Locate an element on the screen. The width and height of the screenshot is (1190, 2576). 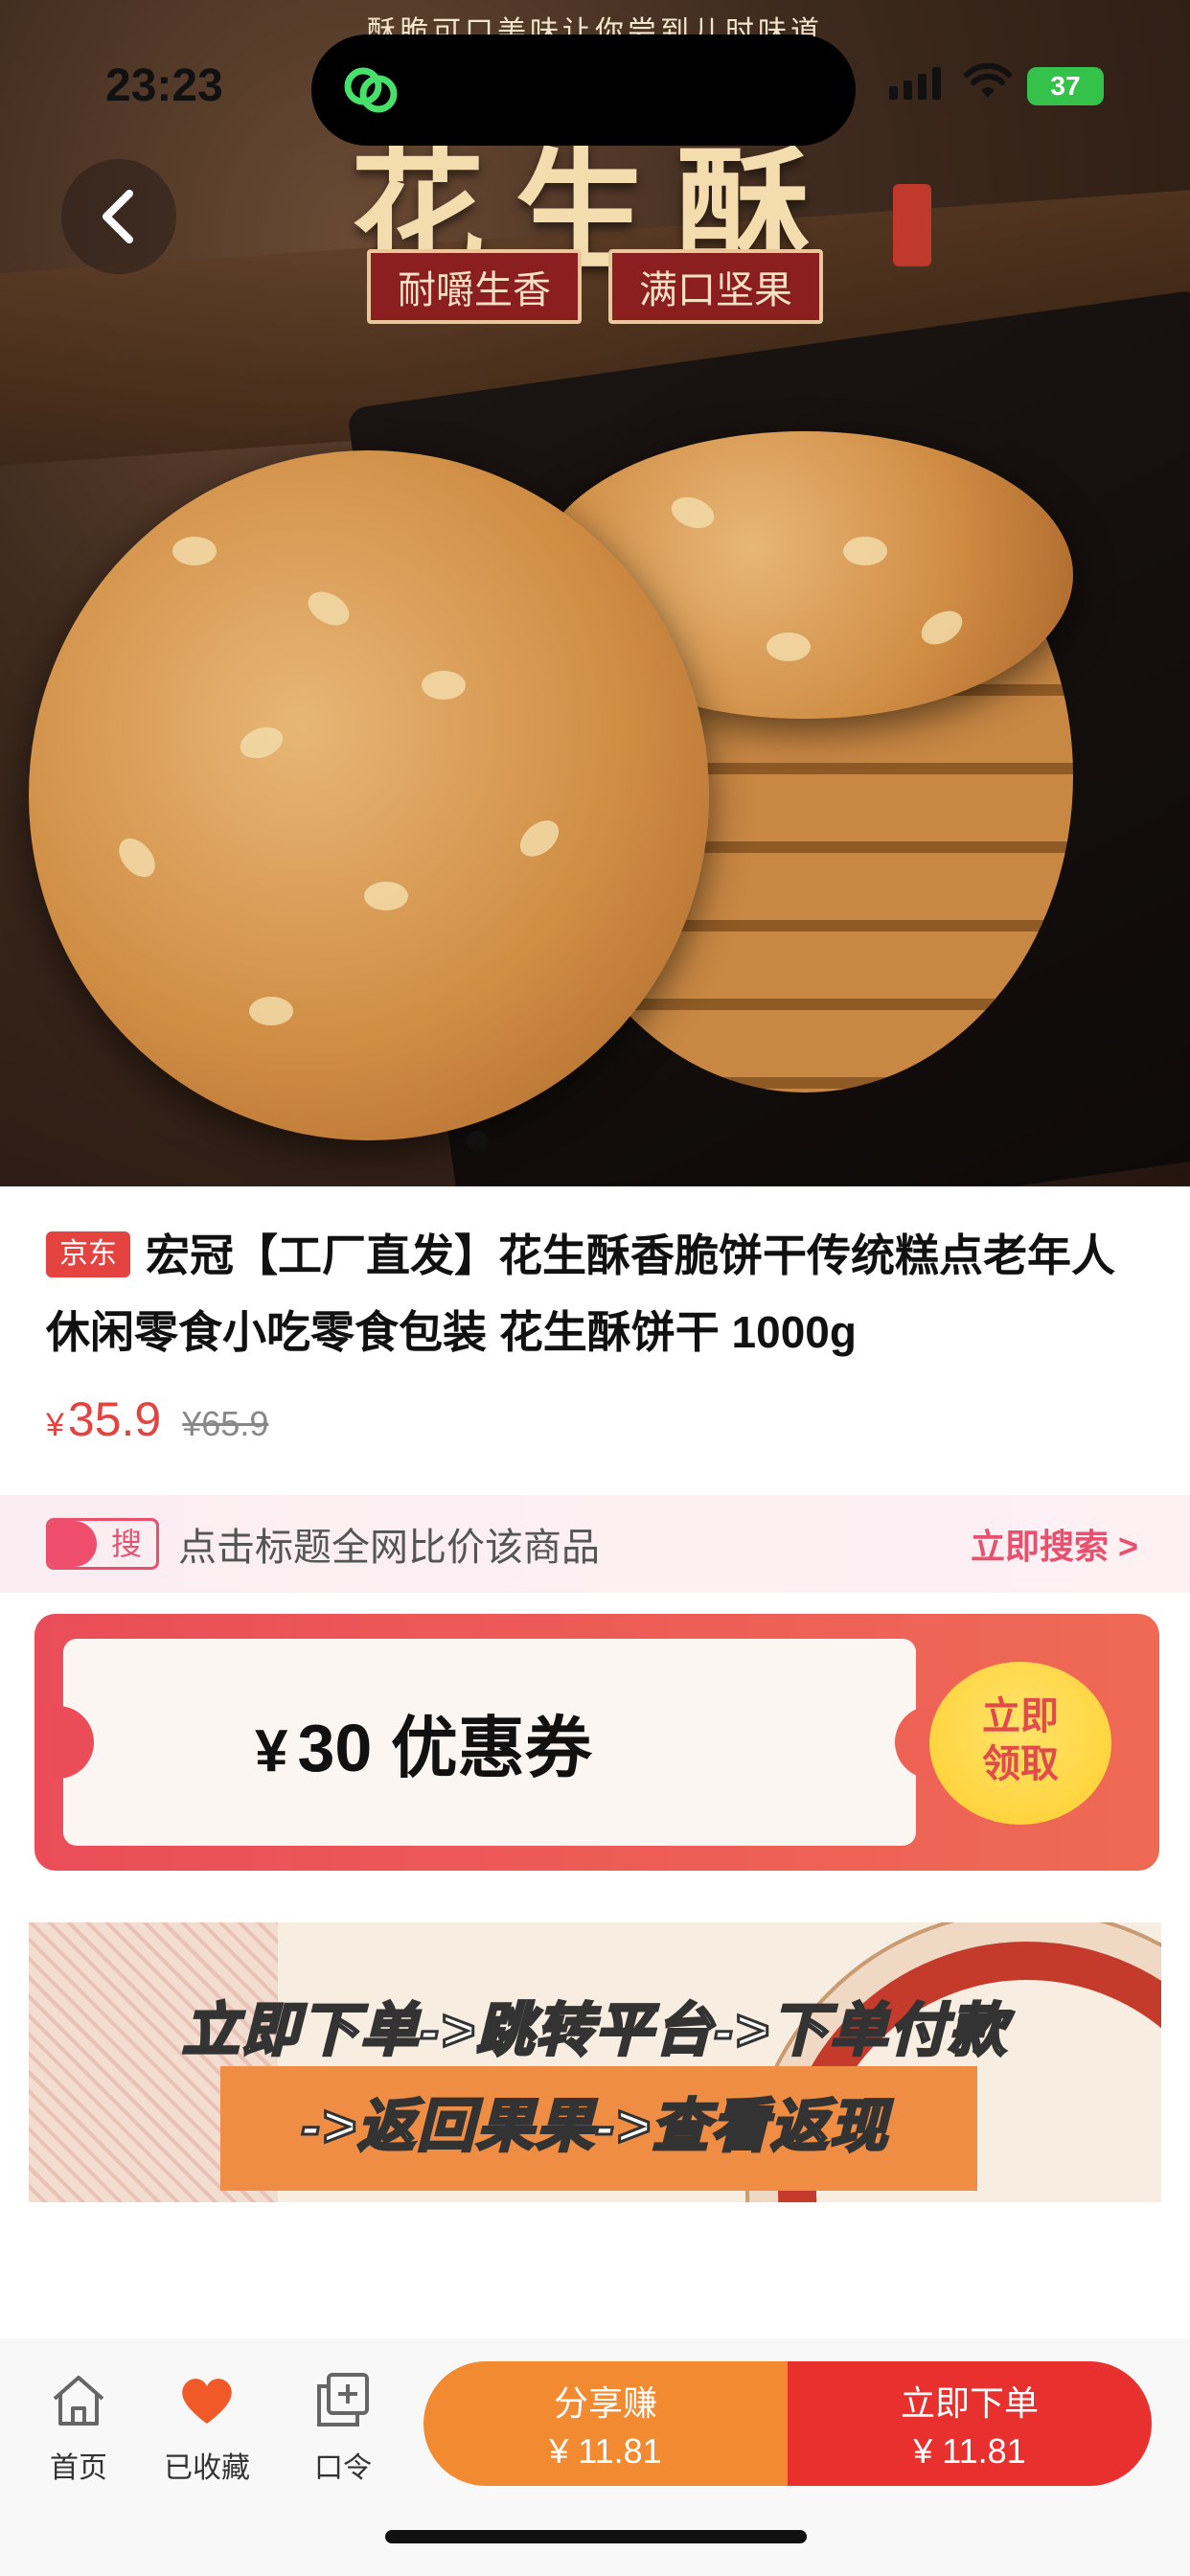
tab-home: 首页 is located at coordinates (78, 2426).